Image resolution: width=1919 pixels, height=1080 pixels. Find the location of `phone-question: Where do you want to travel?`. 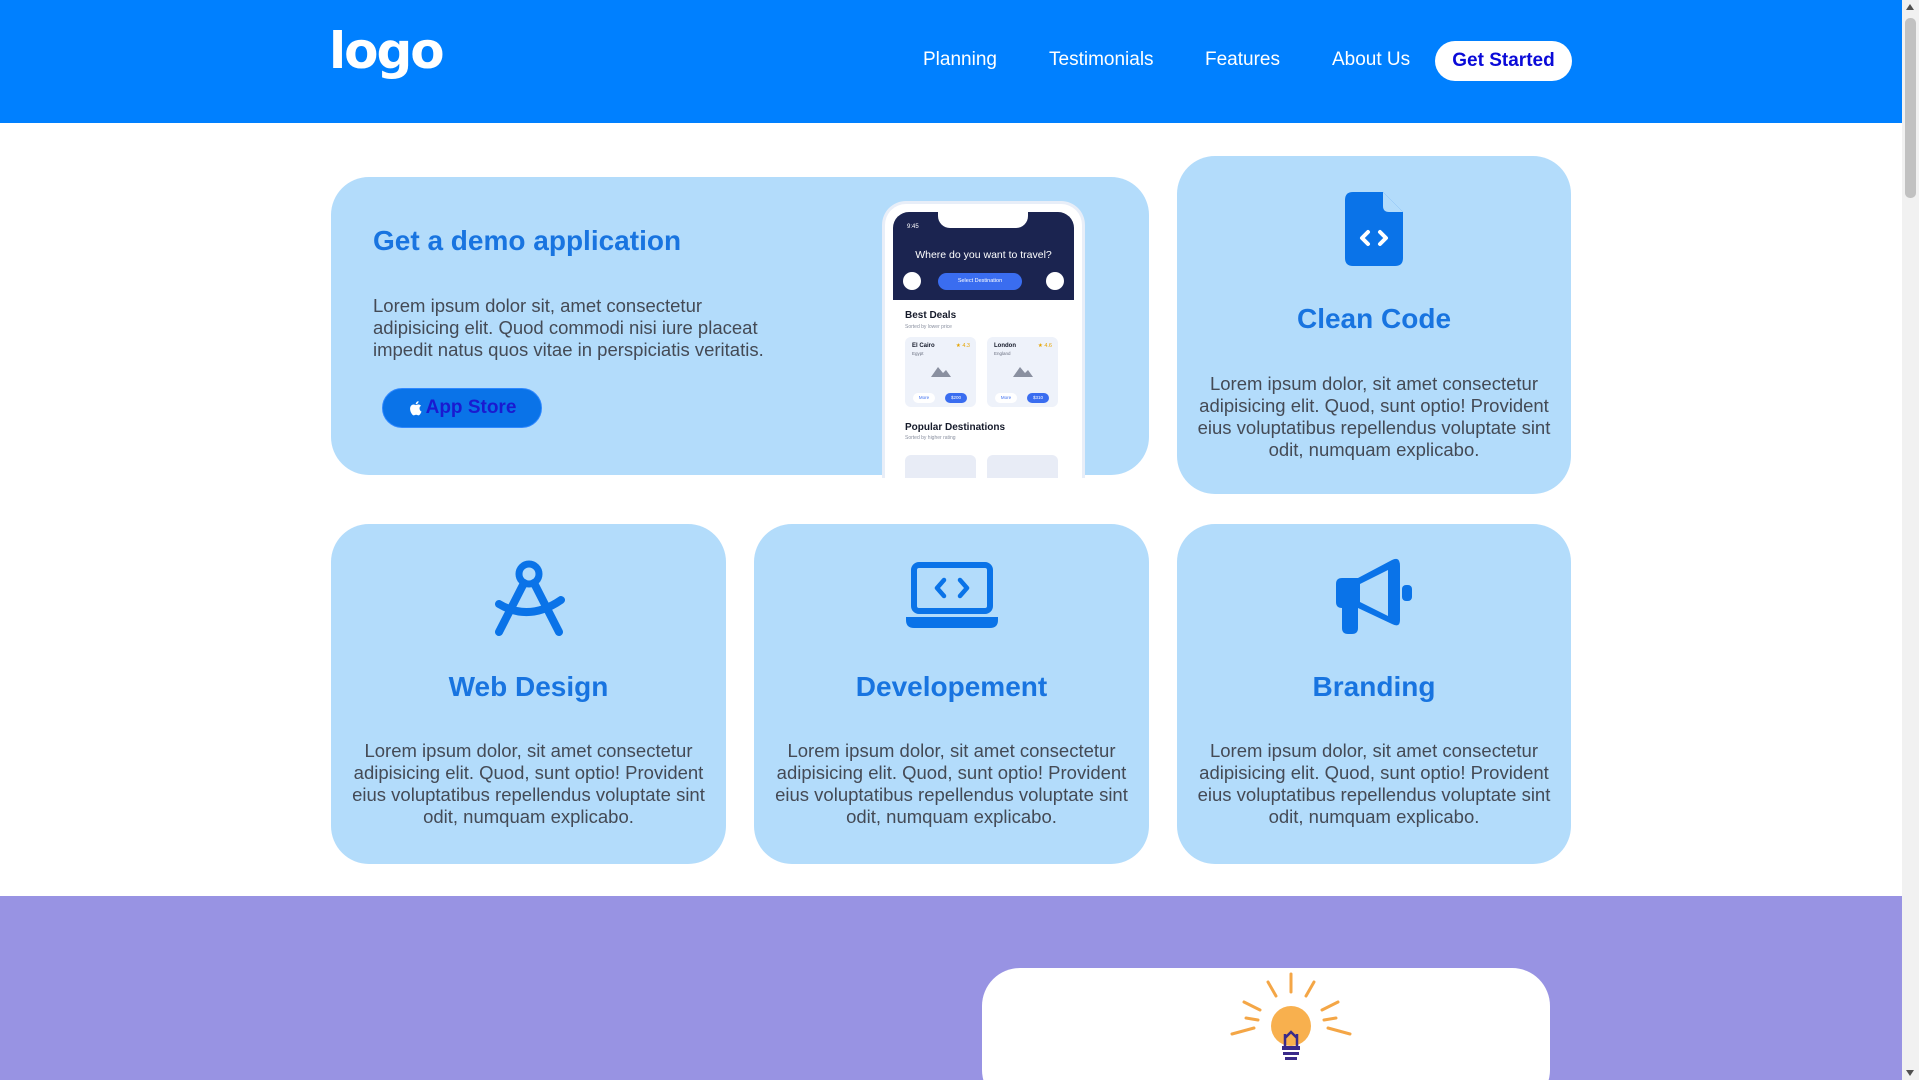

phone-question: Where do you want to travel? is located at coordinates (983, 255).